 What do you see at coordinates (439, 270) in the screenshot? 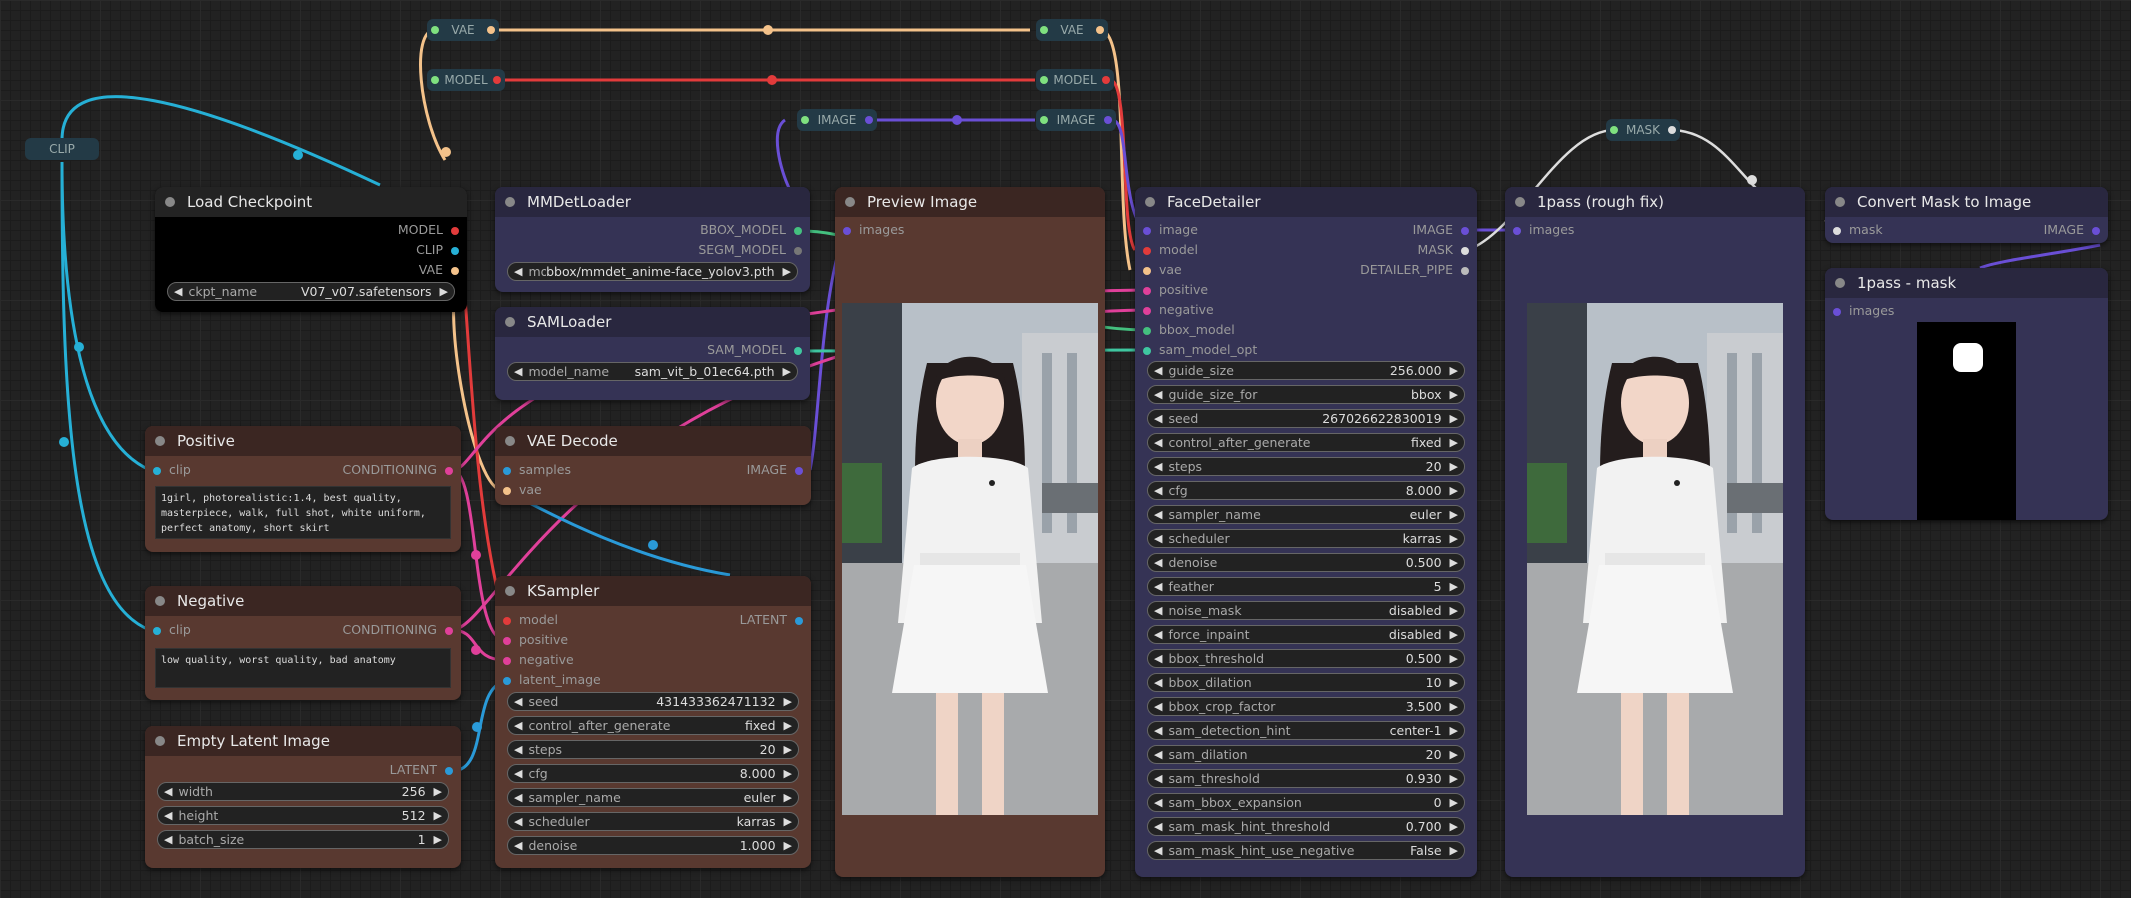
I see `output-vae: VAE` at bounding box center [439, 270].